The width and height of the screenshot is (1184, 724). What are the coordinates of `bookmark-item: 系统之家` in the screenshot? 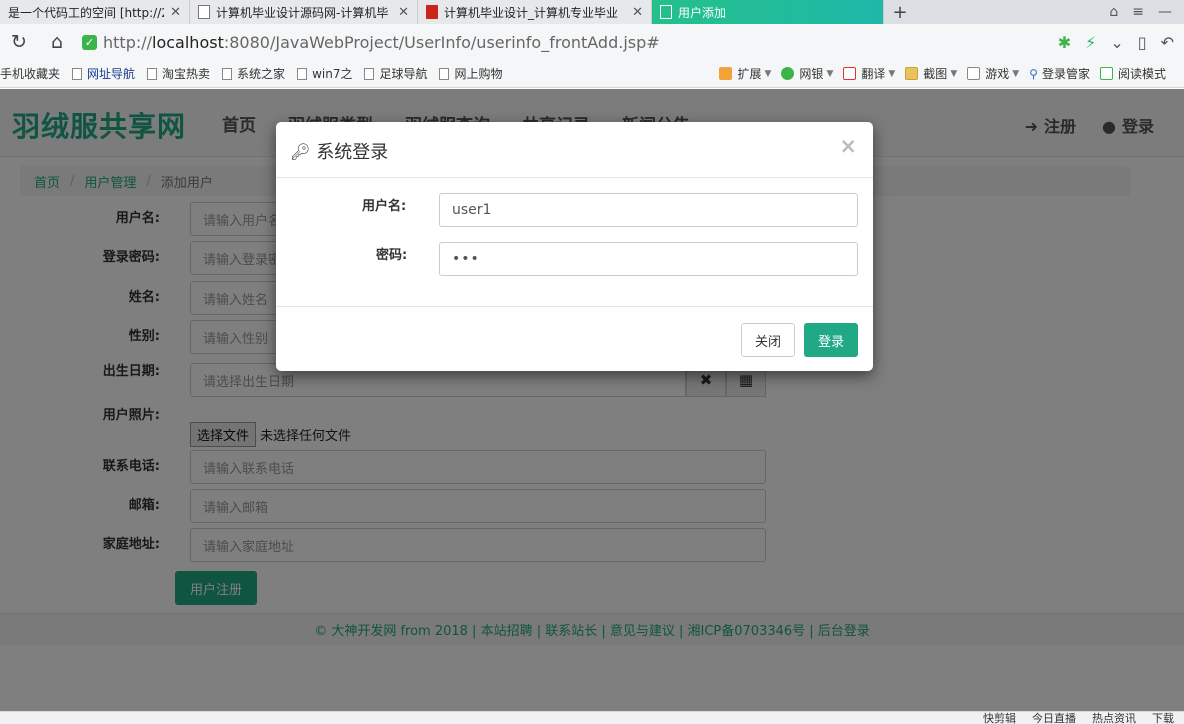 It's located at (253, 73).